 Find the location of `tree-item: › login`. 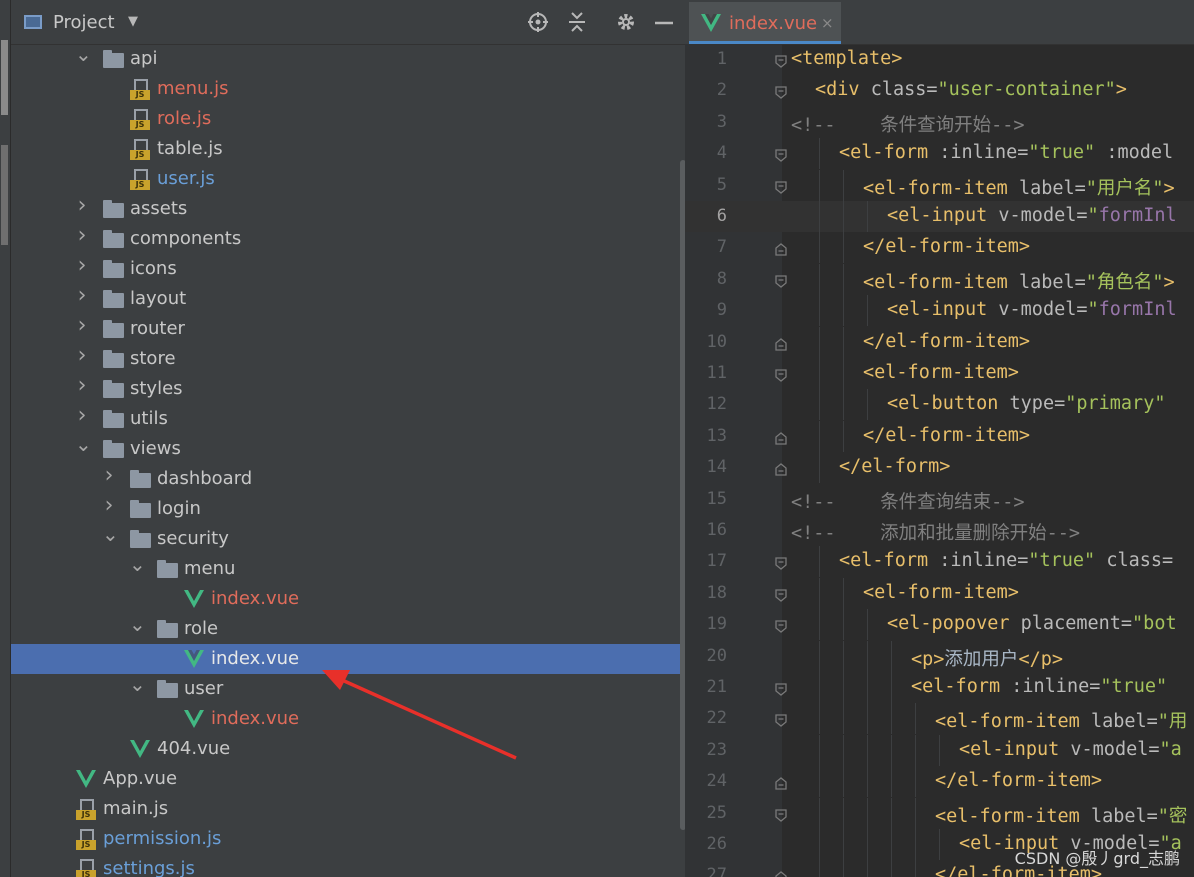

tree-item: › login is located at coordinates (348, 508).